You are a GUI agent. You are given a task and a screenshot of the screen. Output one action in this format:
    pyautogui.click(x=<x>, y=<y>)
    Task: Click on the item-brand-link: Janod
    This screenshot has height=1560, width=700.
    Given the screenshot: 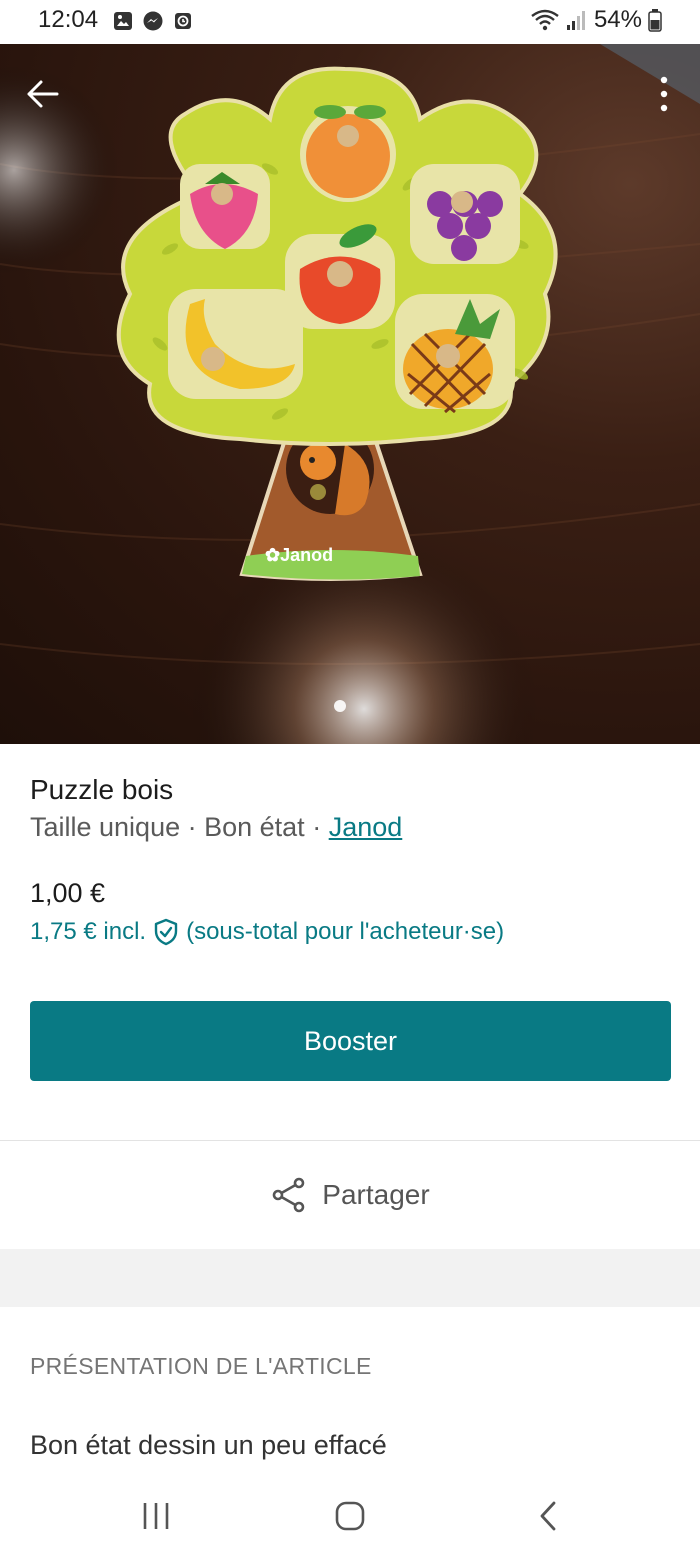 What is the action you would take?
    pyautogui.click(x=366, y=827)
    